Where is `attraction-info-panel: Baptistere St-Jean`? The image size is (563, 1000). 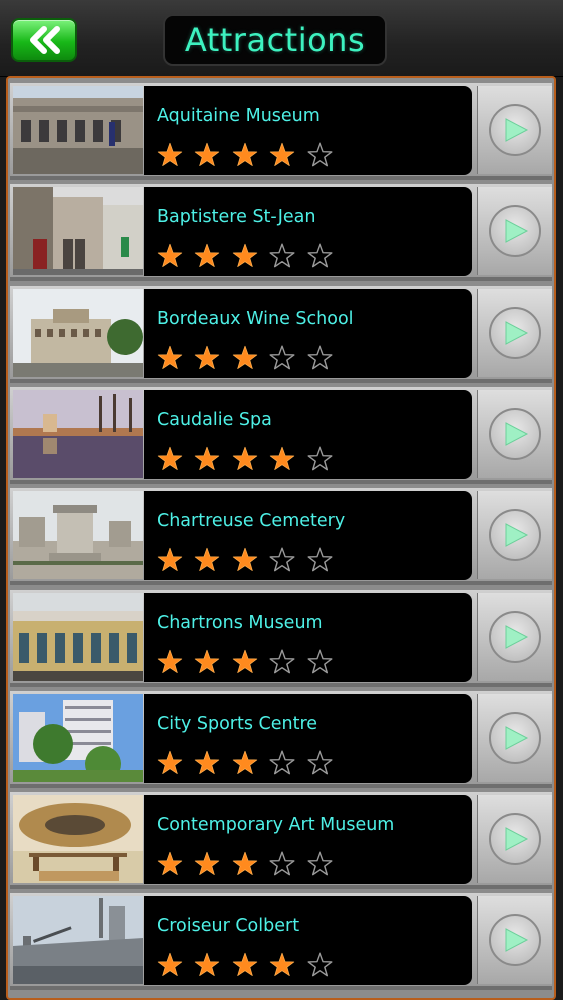 attraction-info-panel: Baptistere St-Jean is located at coordinates (308, 232).